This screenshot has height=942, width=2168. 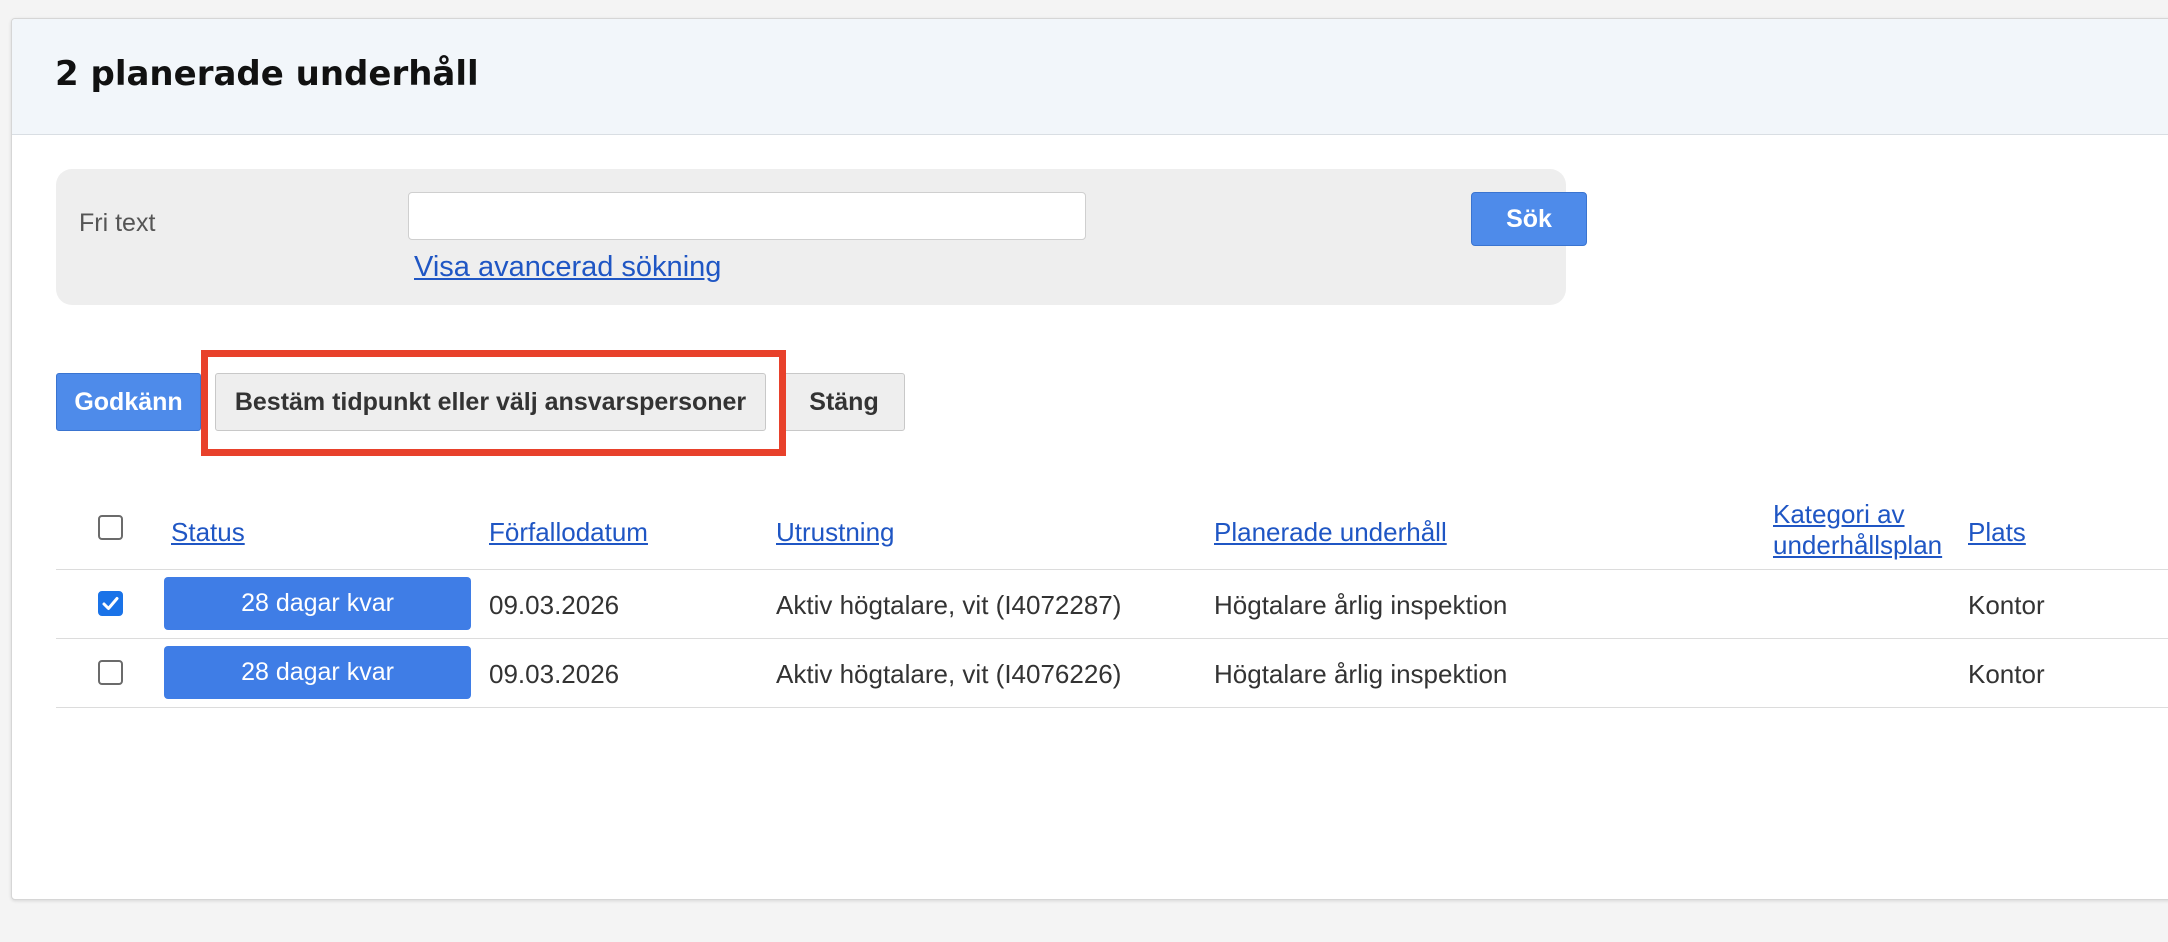 I want to click on select-all-checkbox, so click(x=110, y=527).